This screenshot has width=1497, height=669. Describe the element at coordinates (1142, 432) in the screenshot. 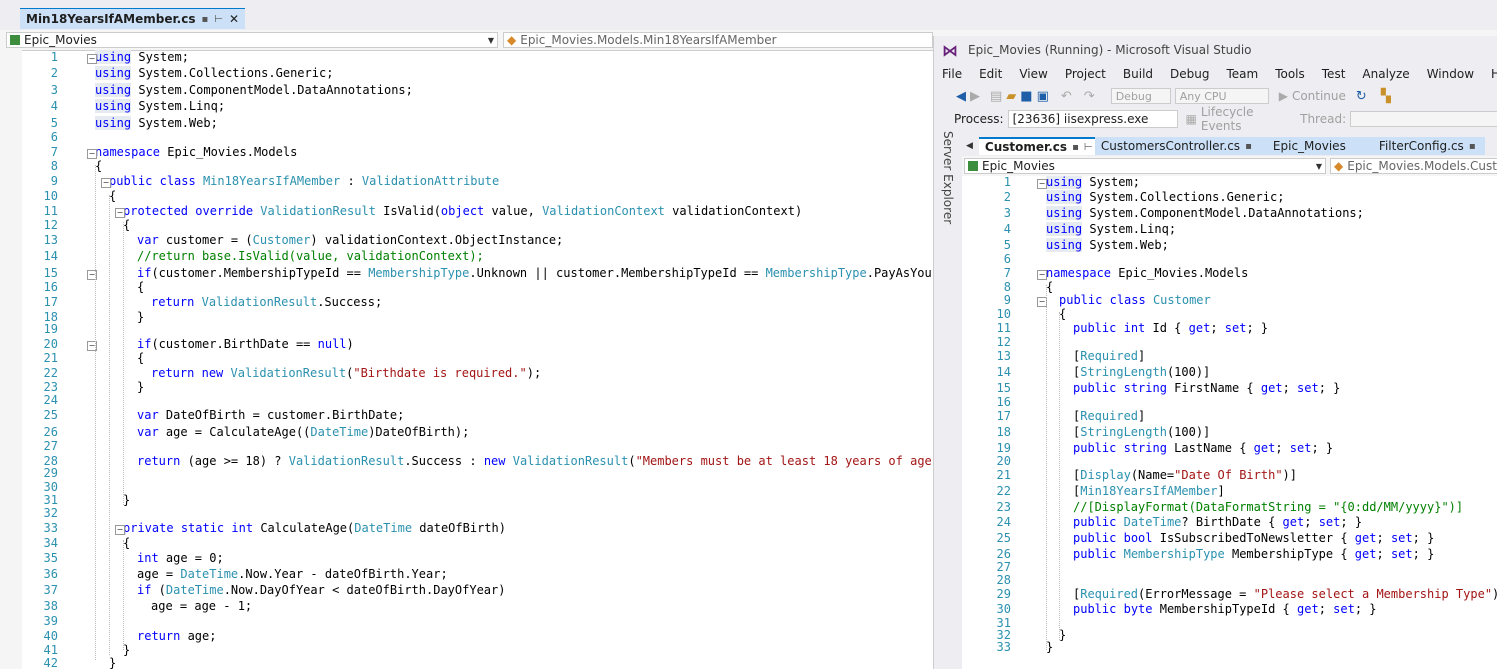

I see `code-line: [StringLength(100)]` at that location.